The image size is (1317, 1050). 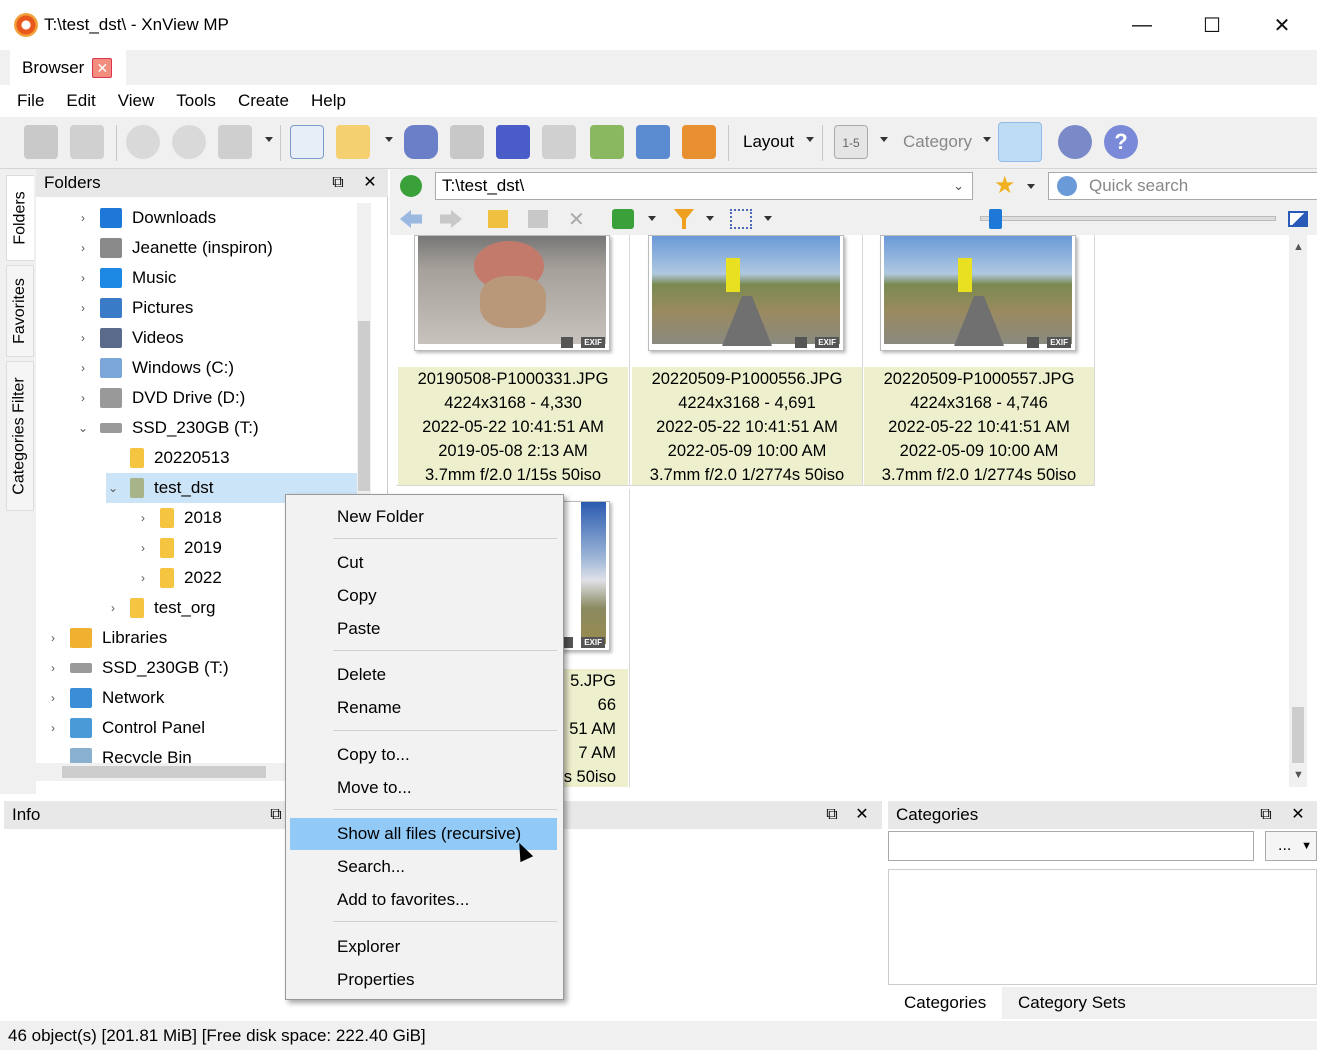 I want to click on rotate-right-icon, so click(x=189, y=142).